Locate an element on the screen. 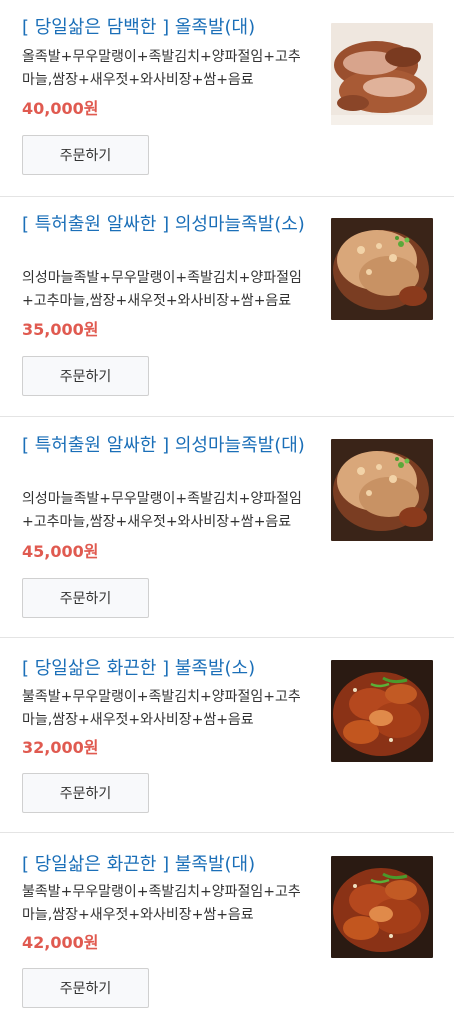 The image size is (454, 1014). menu-item-price: 45,000원 is located at coordinates (60, 551).